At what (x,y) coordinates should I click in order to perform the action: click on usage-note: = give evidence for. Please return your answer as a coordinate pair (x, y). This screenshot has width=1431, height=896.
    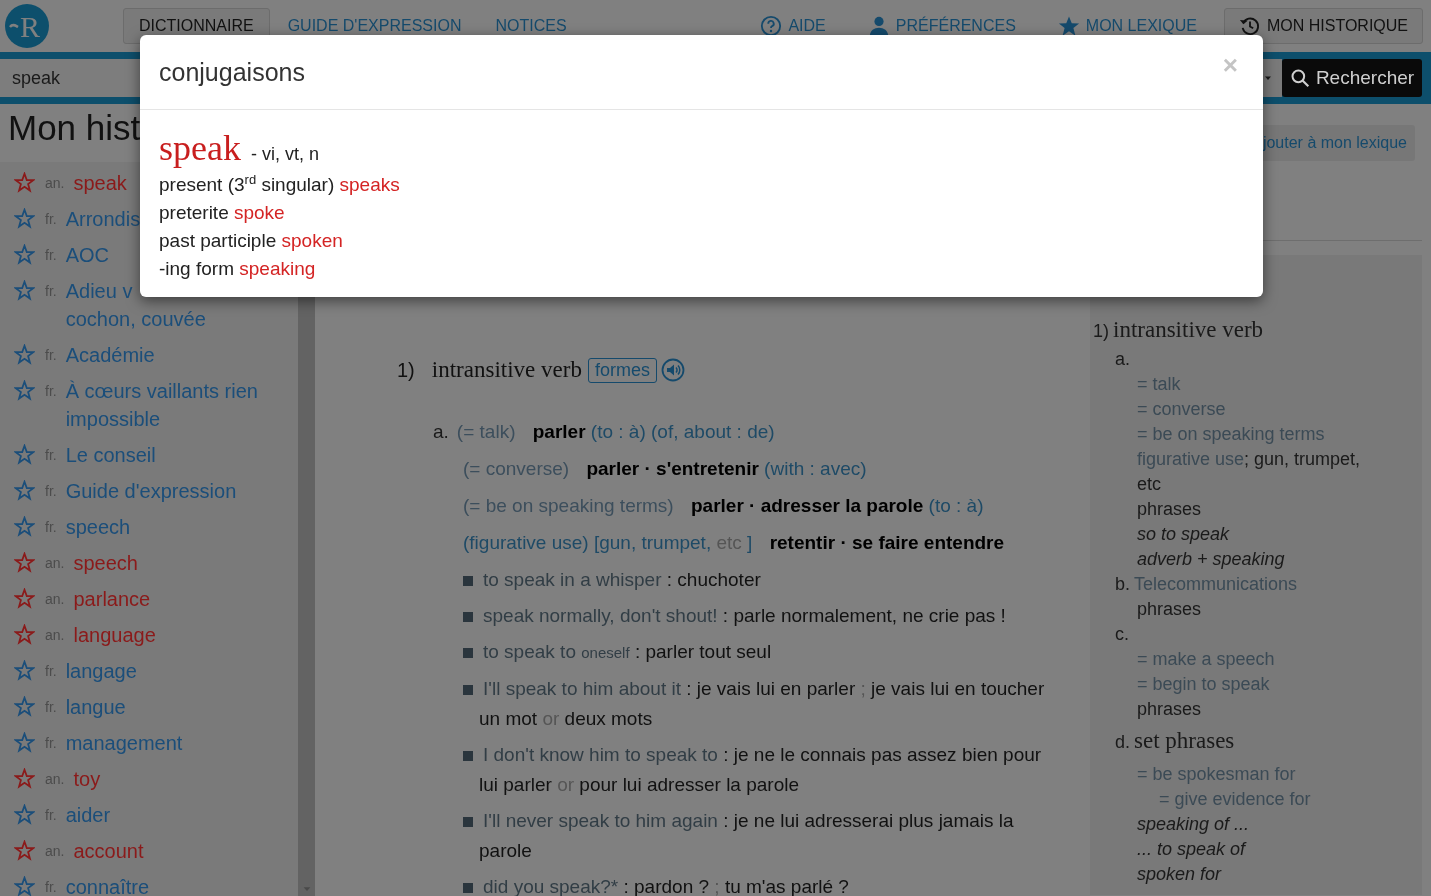
    Looking at the image, I should click on (1235, 799).